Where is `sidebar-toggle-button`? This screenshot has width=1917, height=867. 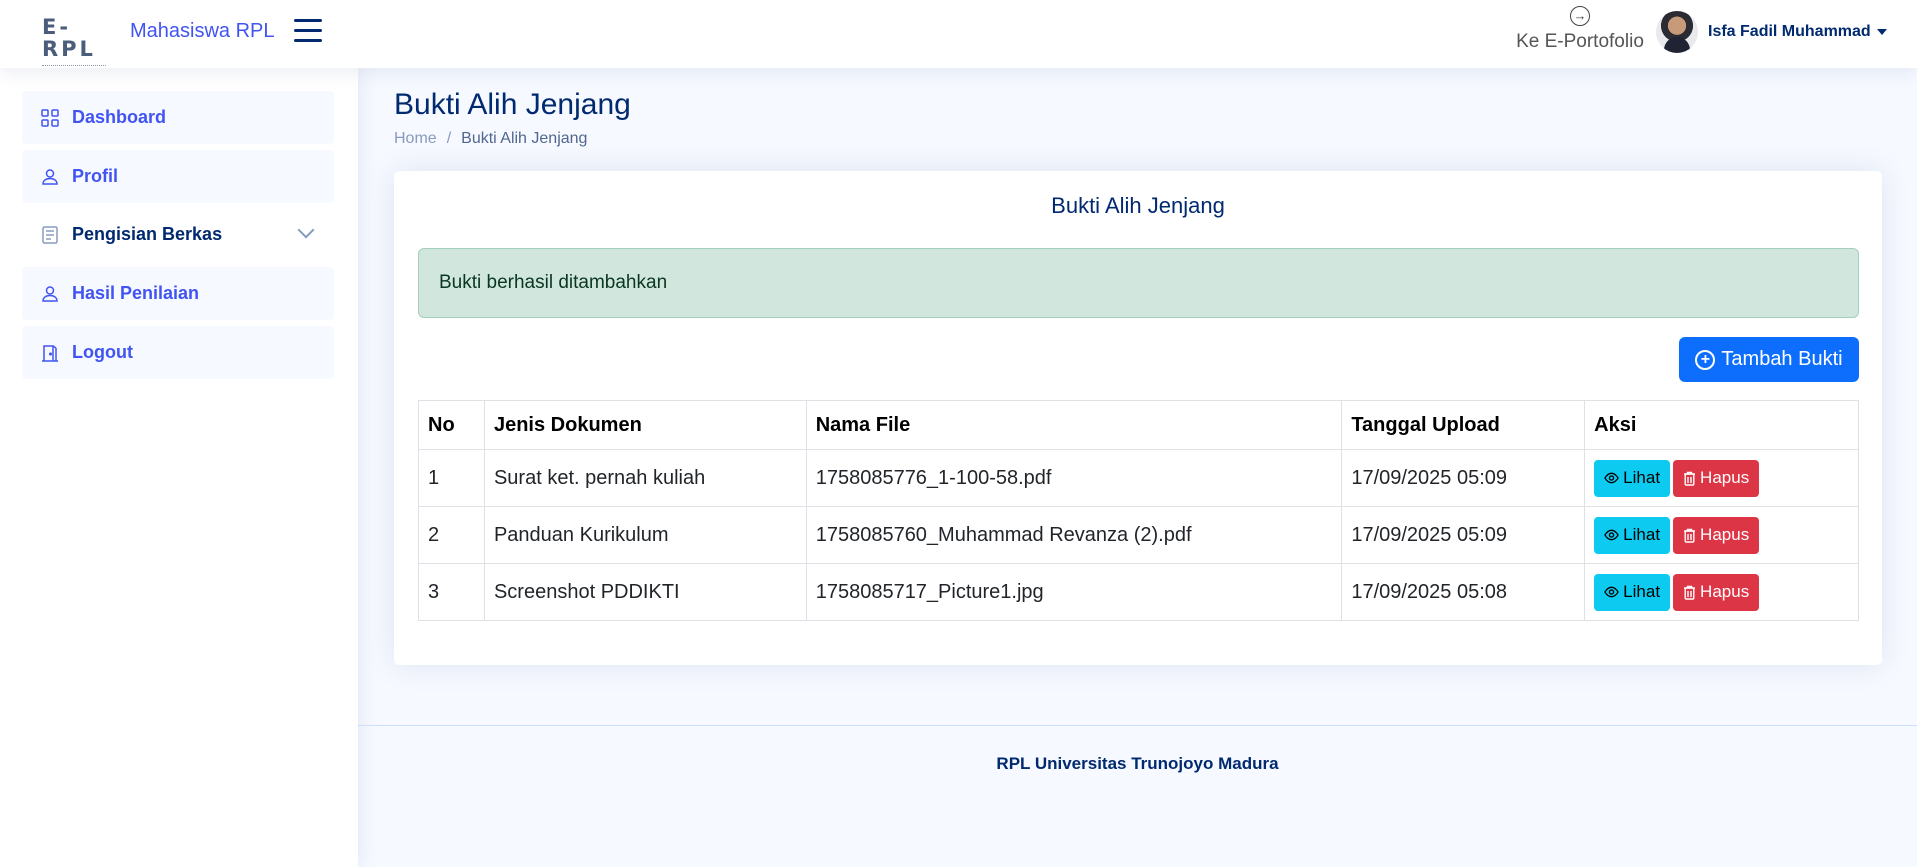 sidebar-toggle-button is located at coordinates (308, 31).